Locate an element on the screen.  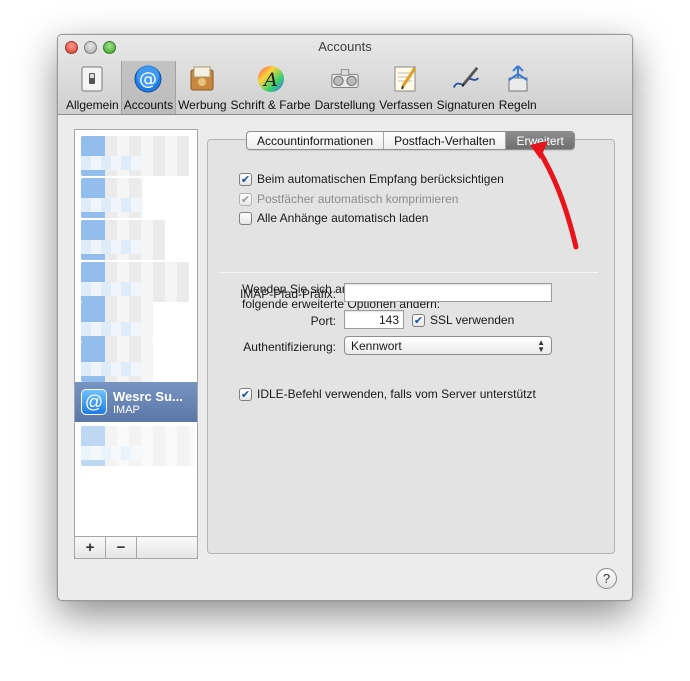
window-title: Accounts is located at coordinates (345, 46).